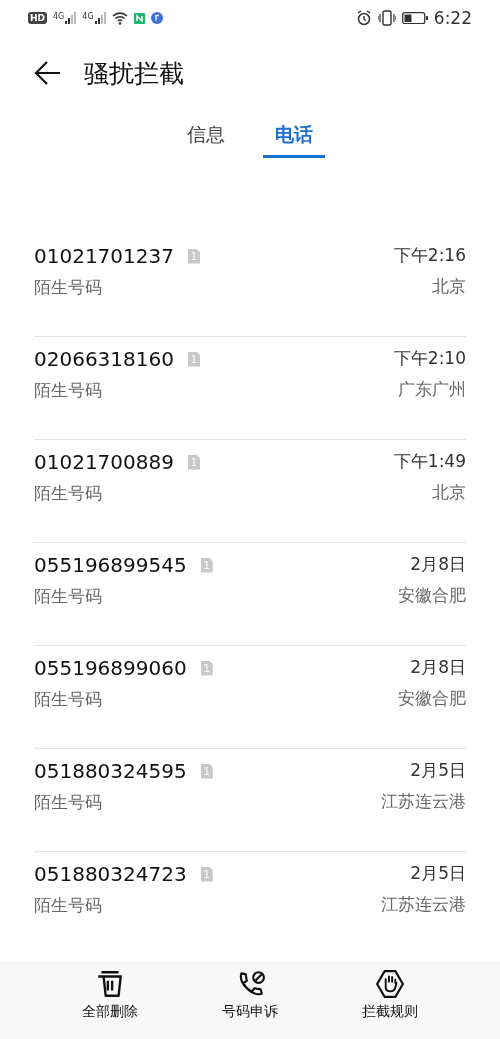 Image resolution: width=500 pixels, height=1039 pixels. I want to click on music-icon, so click(156, 18).